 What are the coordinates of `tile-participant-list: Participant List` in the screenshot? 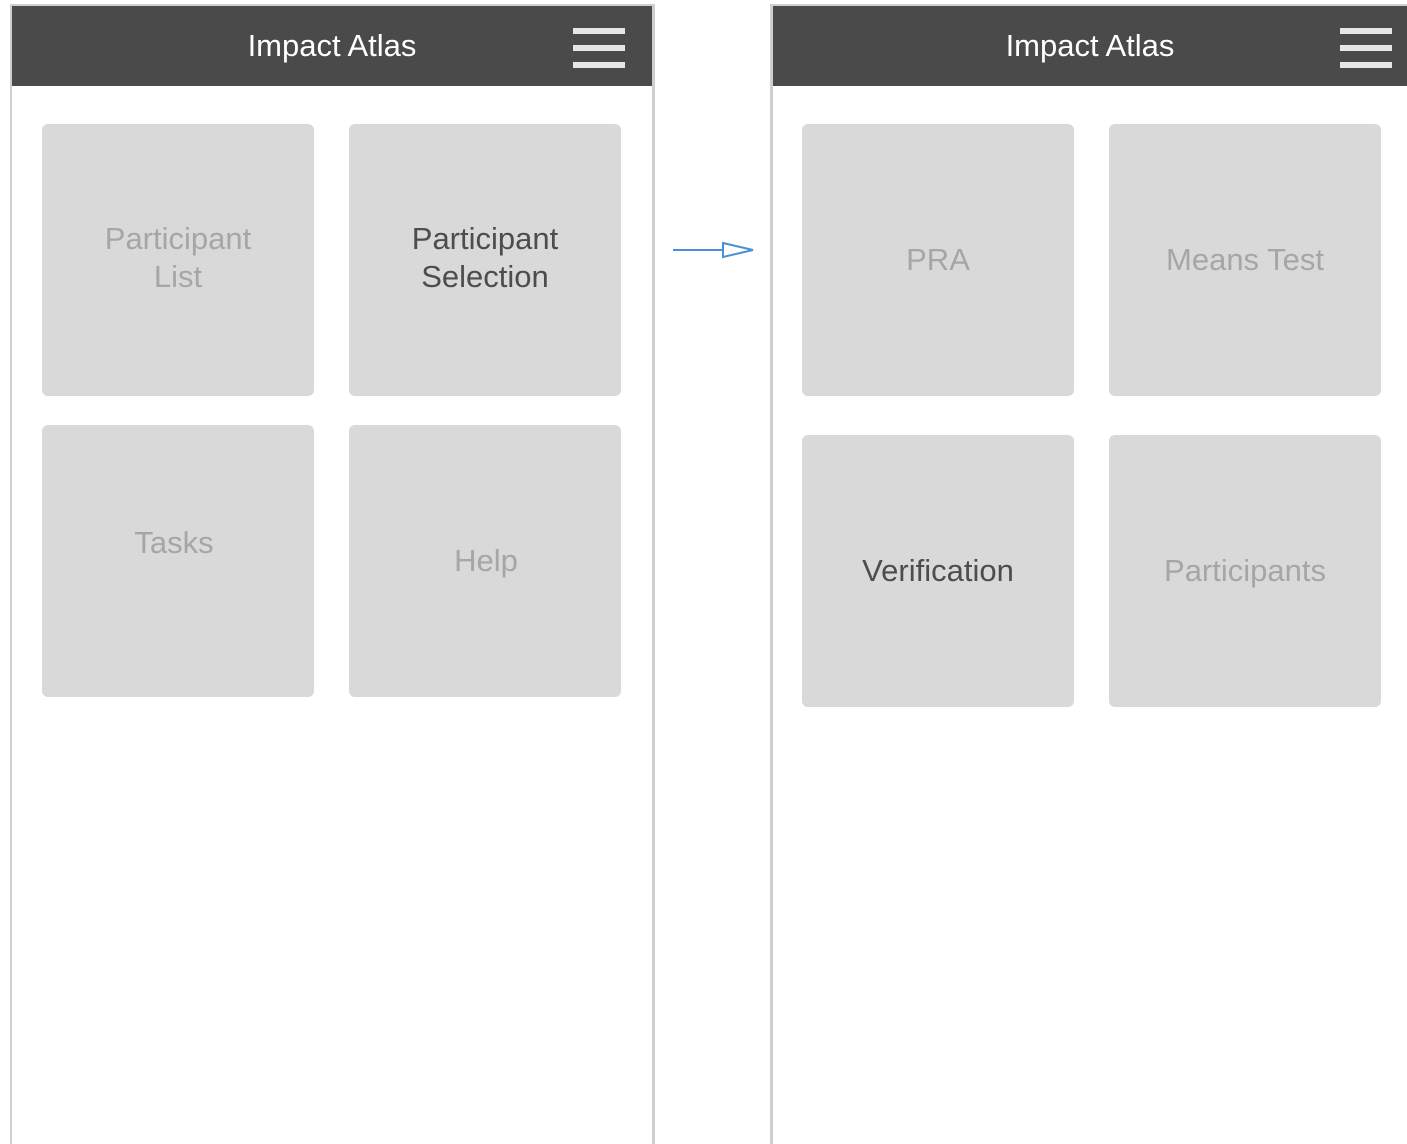 It's located at (178, 260).